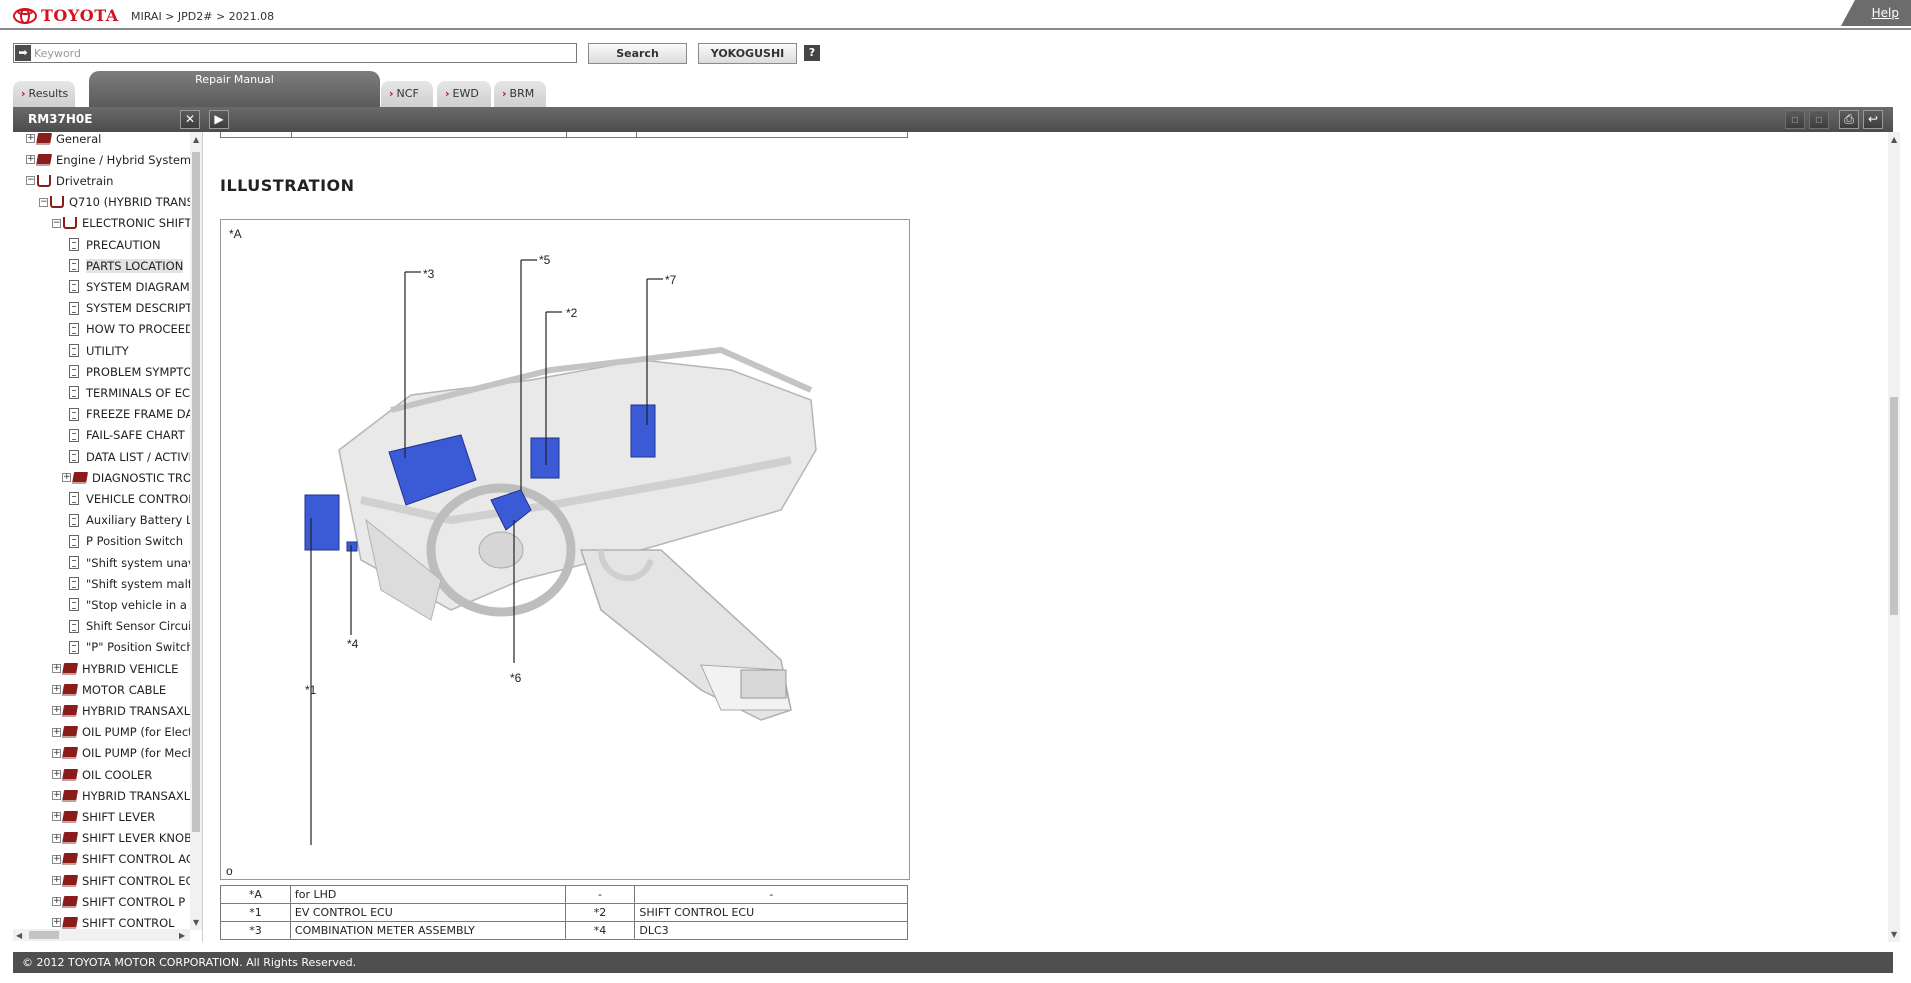  Describe the element at coordinates (135, 456) in the screenshot. I see `tree-item: DATA LIST / ACTIVE TEST` at that location.